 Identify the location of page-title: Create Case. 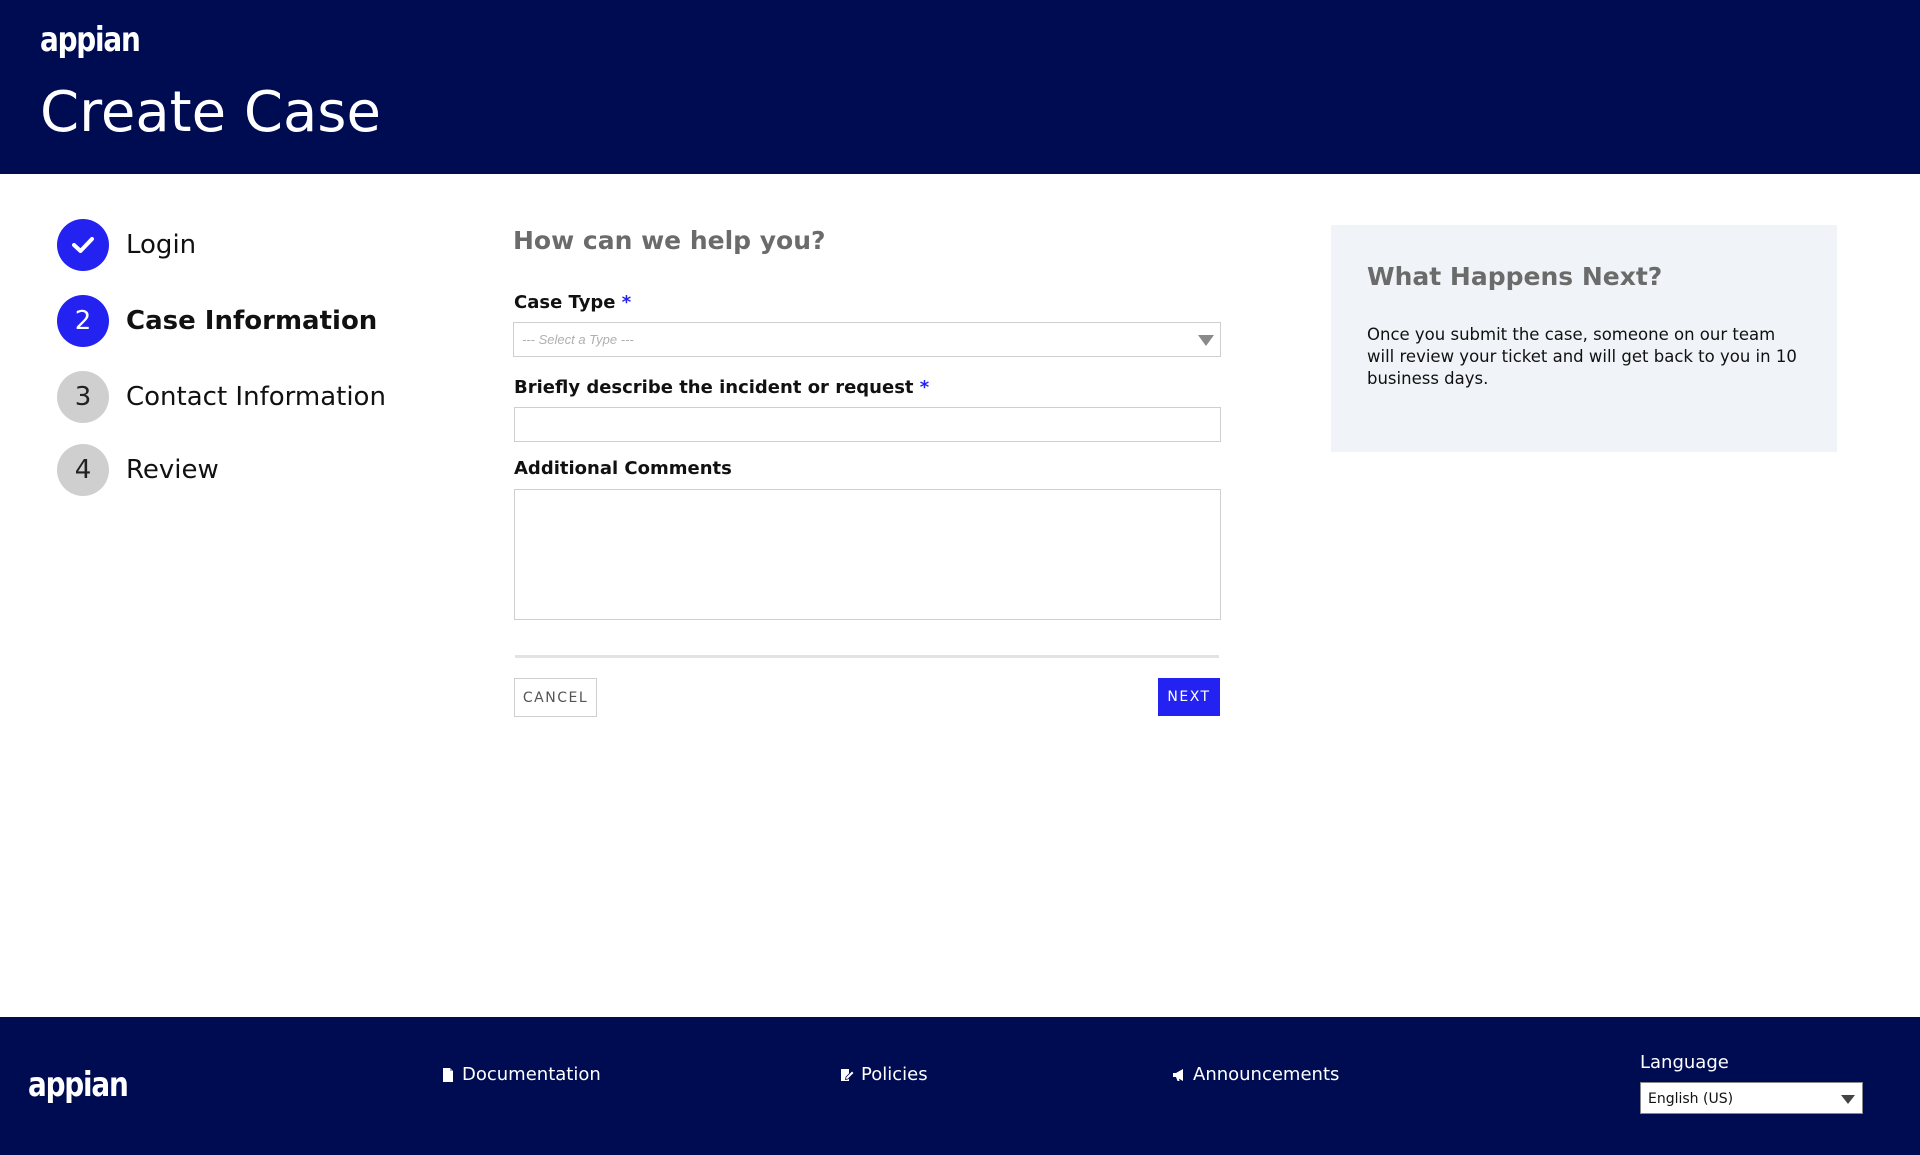
(210, 112).